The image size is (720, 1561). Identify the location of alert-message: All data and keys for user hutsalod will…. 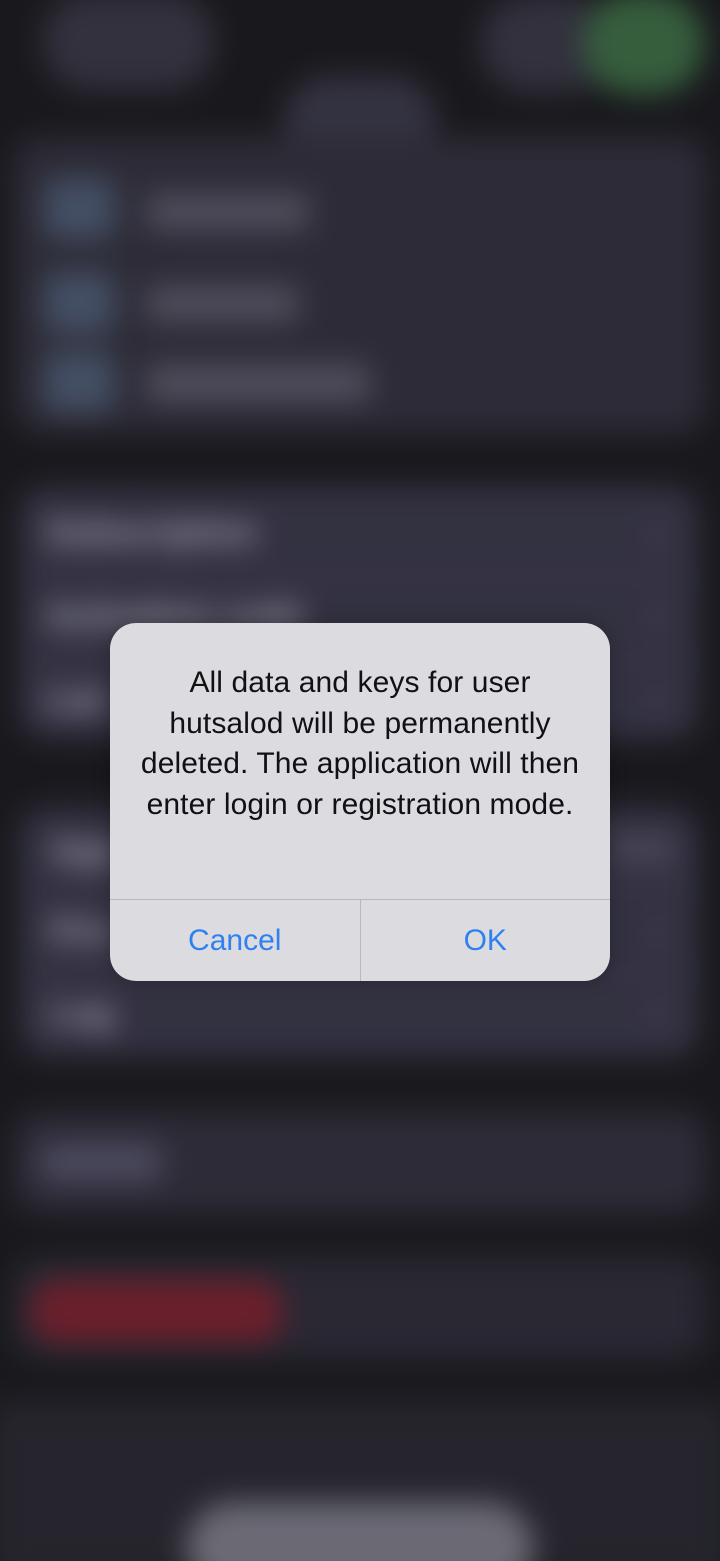
(360, 743).